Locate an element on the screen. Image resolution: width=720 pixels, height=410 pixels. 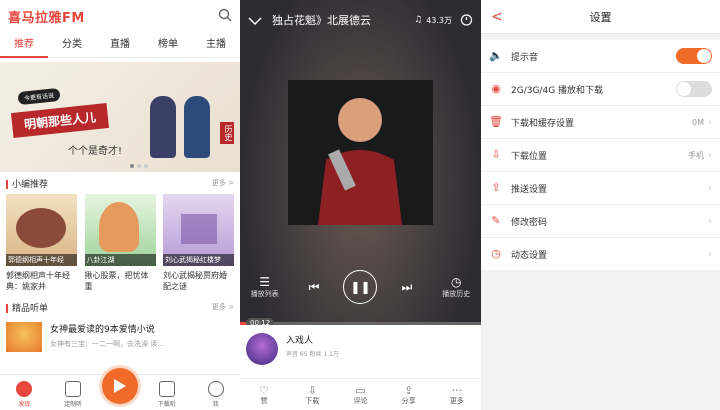
history-button: ◷ 播放历史 is located at coordinates (456, 287).